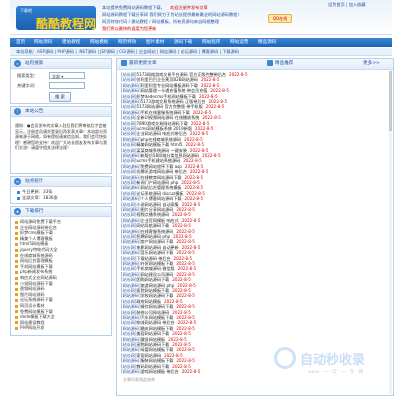  Describe the element at coordinates (157, 360) in the screenshot. I see `article-title: 服装网站模板下载` at that location.